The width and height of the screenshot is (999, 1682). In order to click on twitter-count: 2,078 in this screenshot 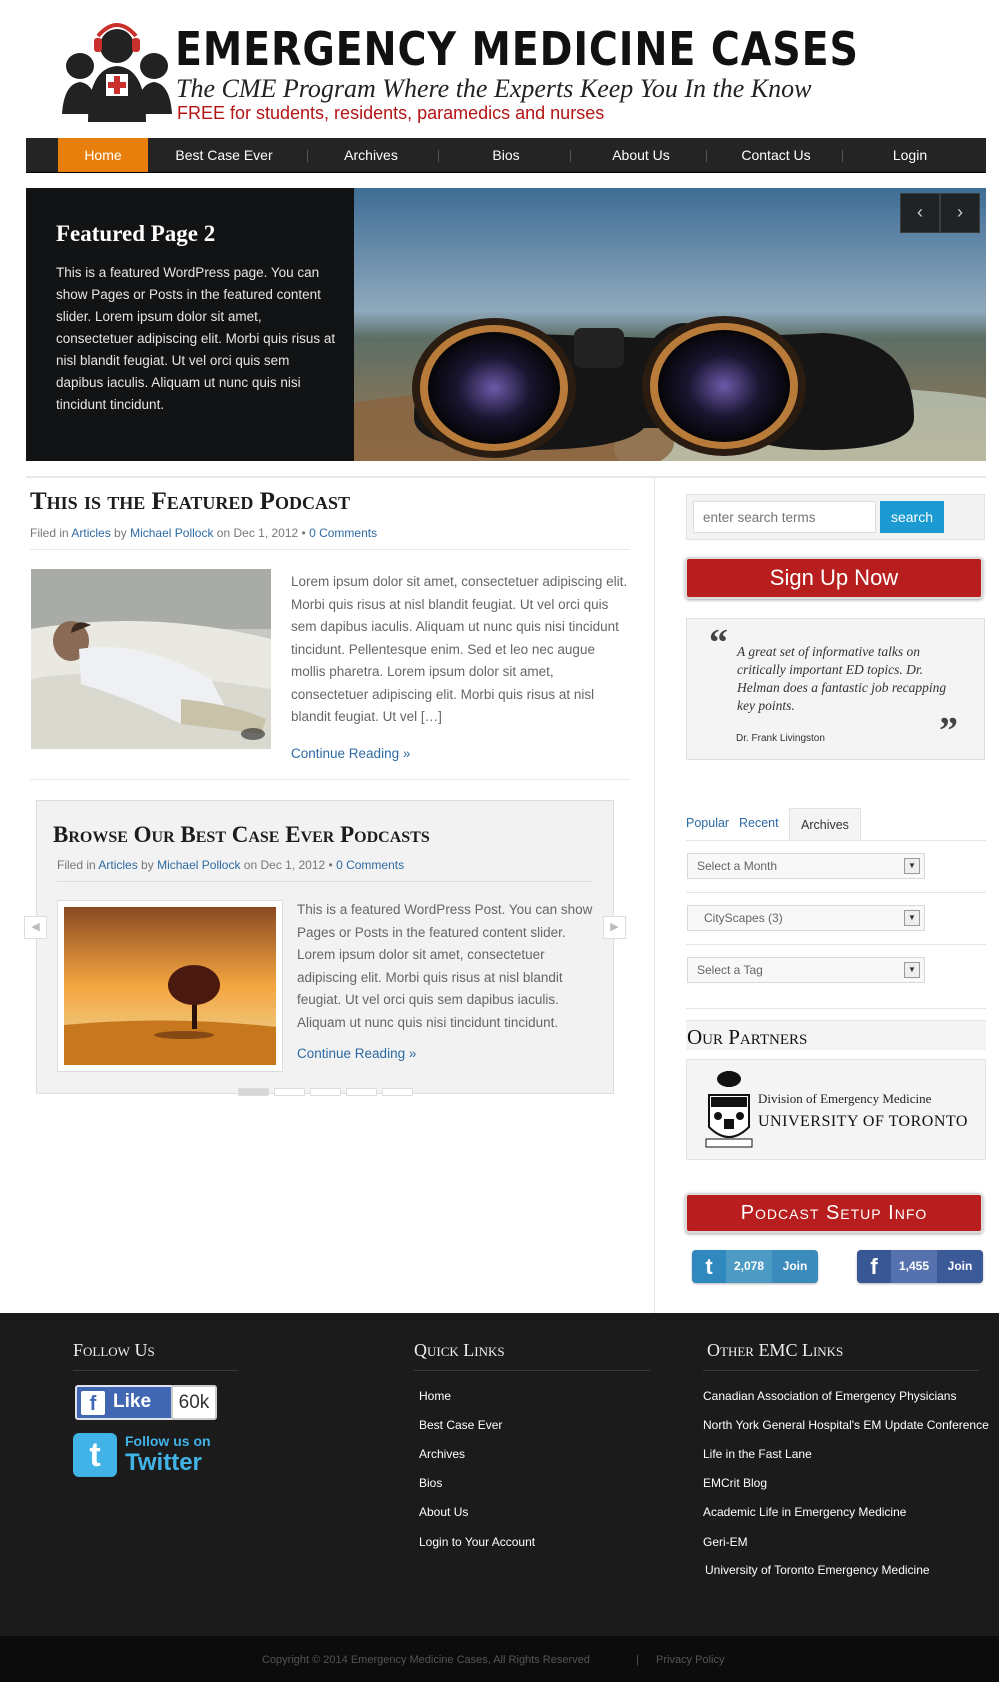, I will do `click(749, 1266)`.